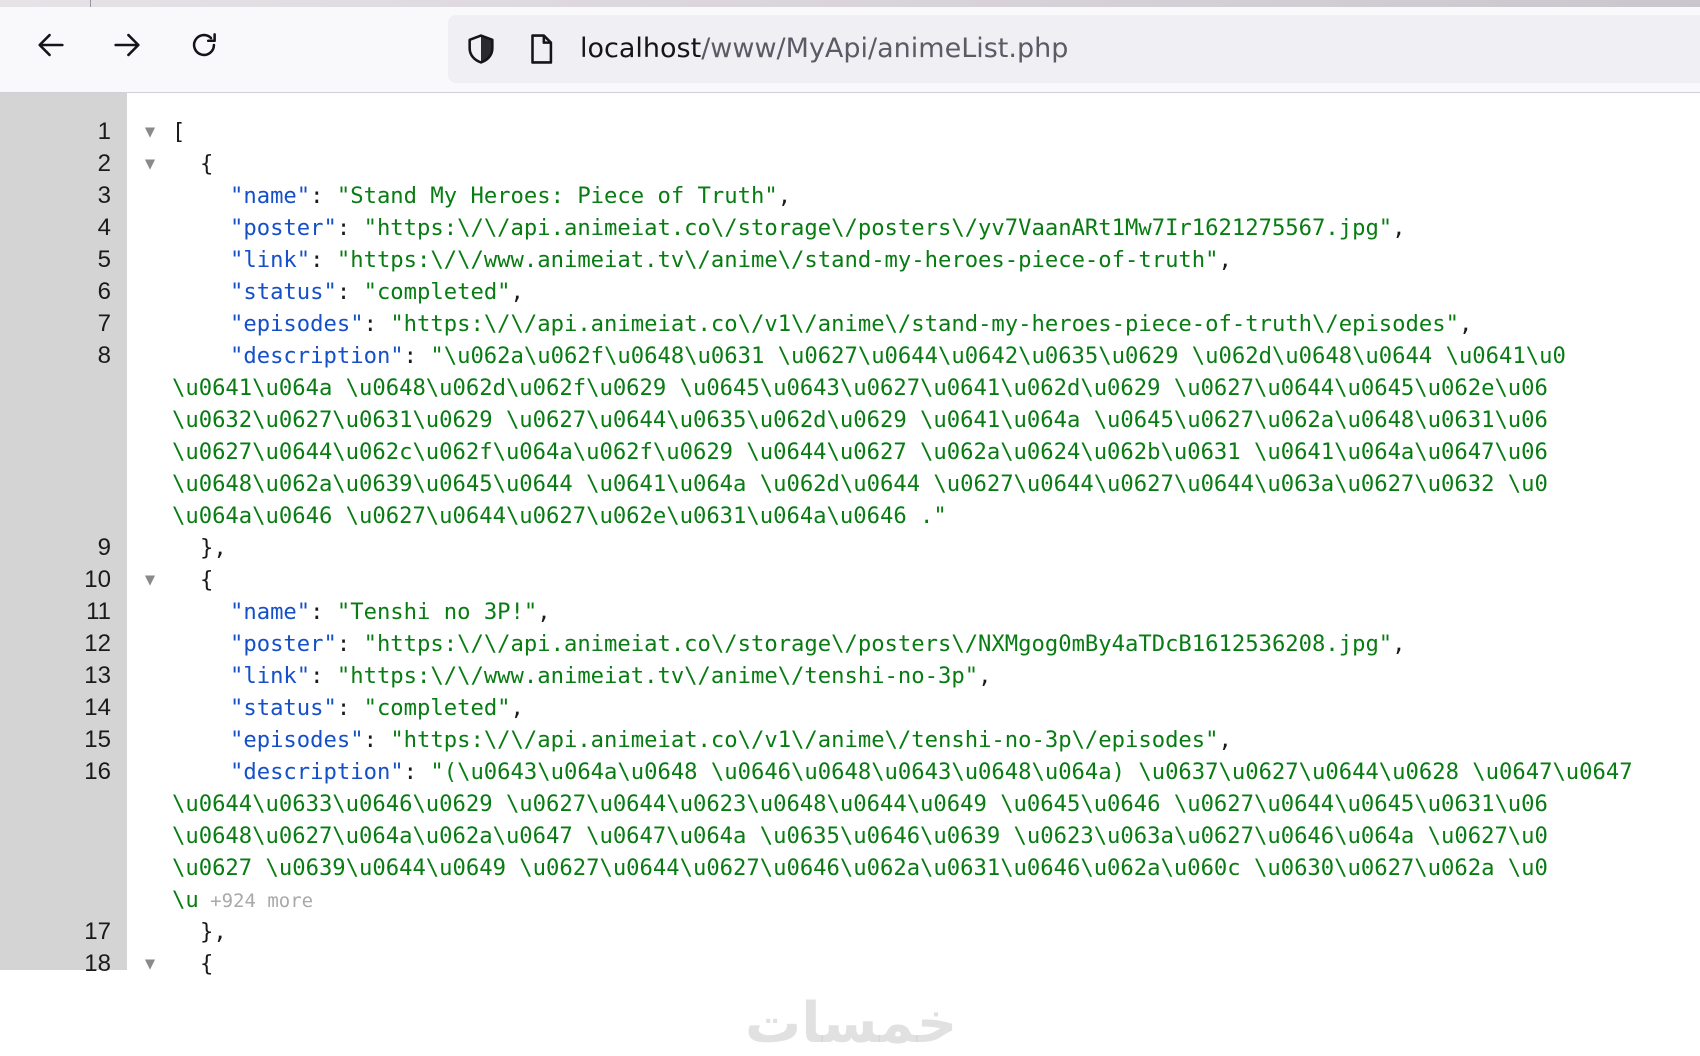 Image resolution: width=1700 pixels, height=1056 pixels. What do you see at coordinates (885, 48) in the screenshot?
I see `url-path: /www/MyApi/animeList.php` at bounding box center [885, 48].